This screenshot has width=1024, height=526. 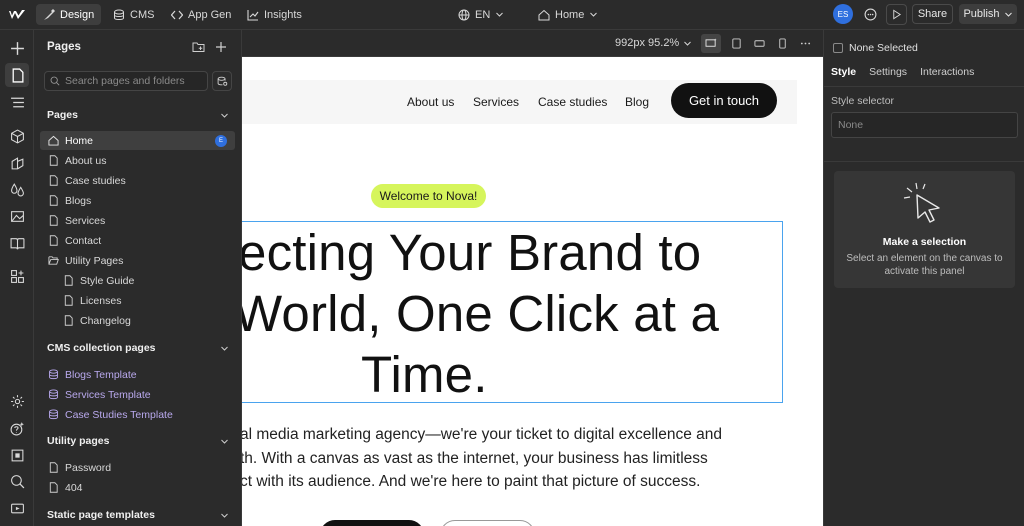 I want to click on page-item-label: Services, so click(x=85, y=220).